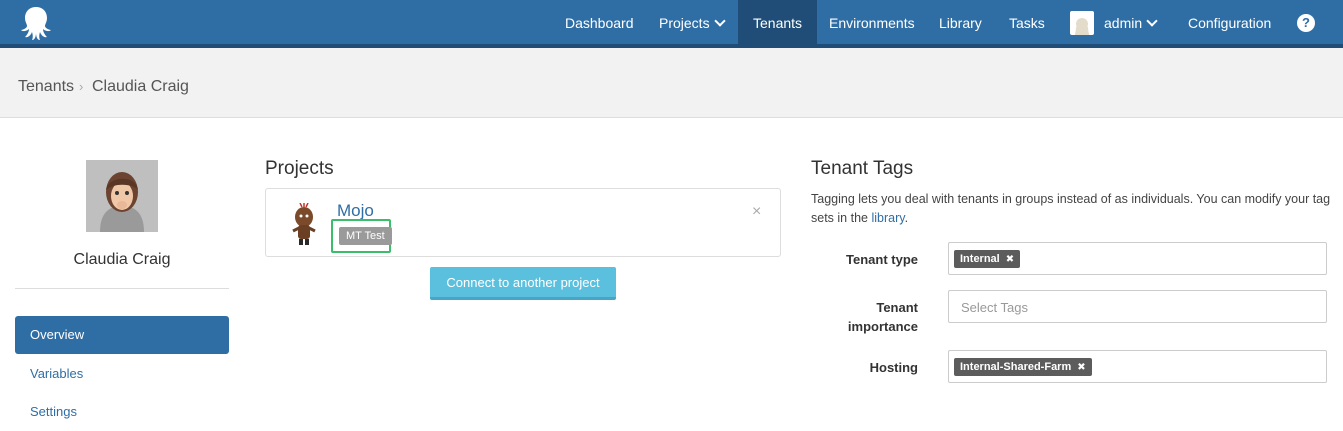  Describe the element at coordinates (1082, 23) in the screenshot. I see `user-avatar-icon` at that location.